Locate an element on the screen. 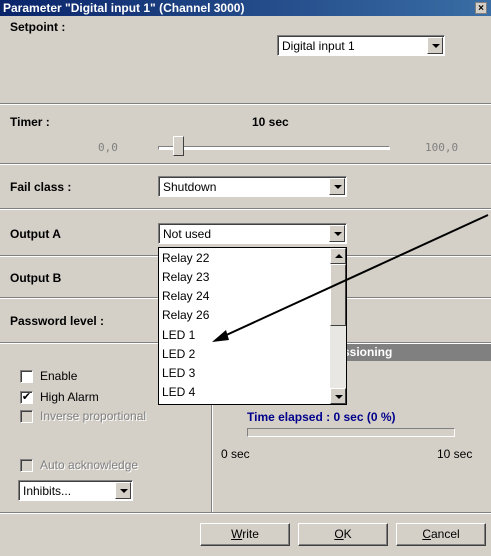  annotation-arrow is located at coordinates (350, 278).